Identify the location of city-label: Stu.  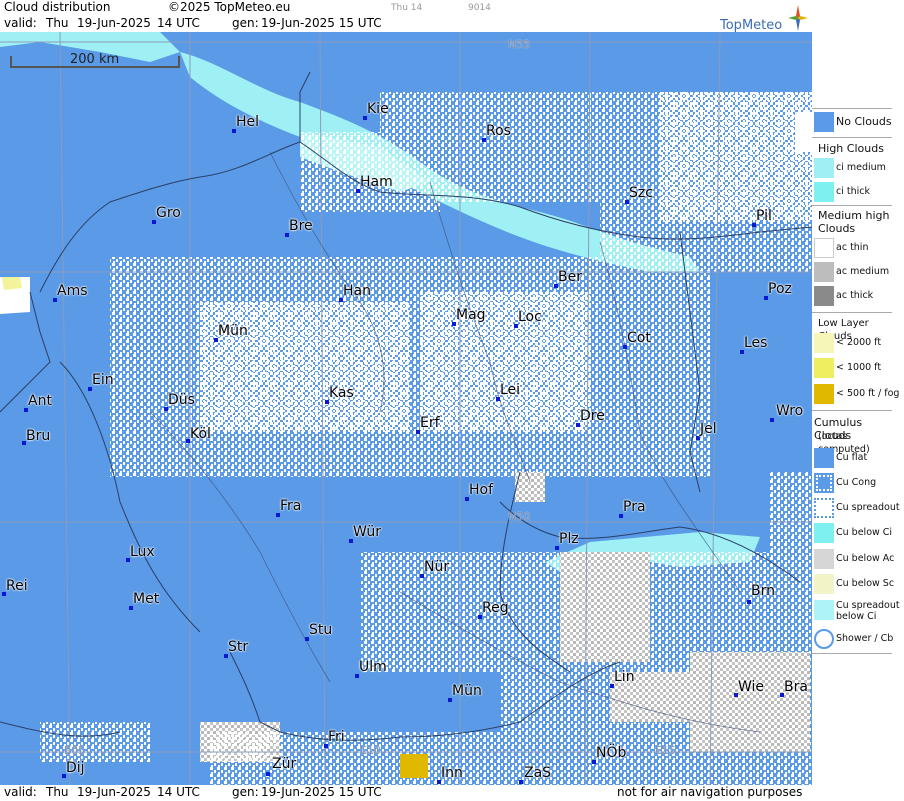
(320, 630).